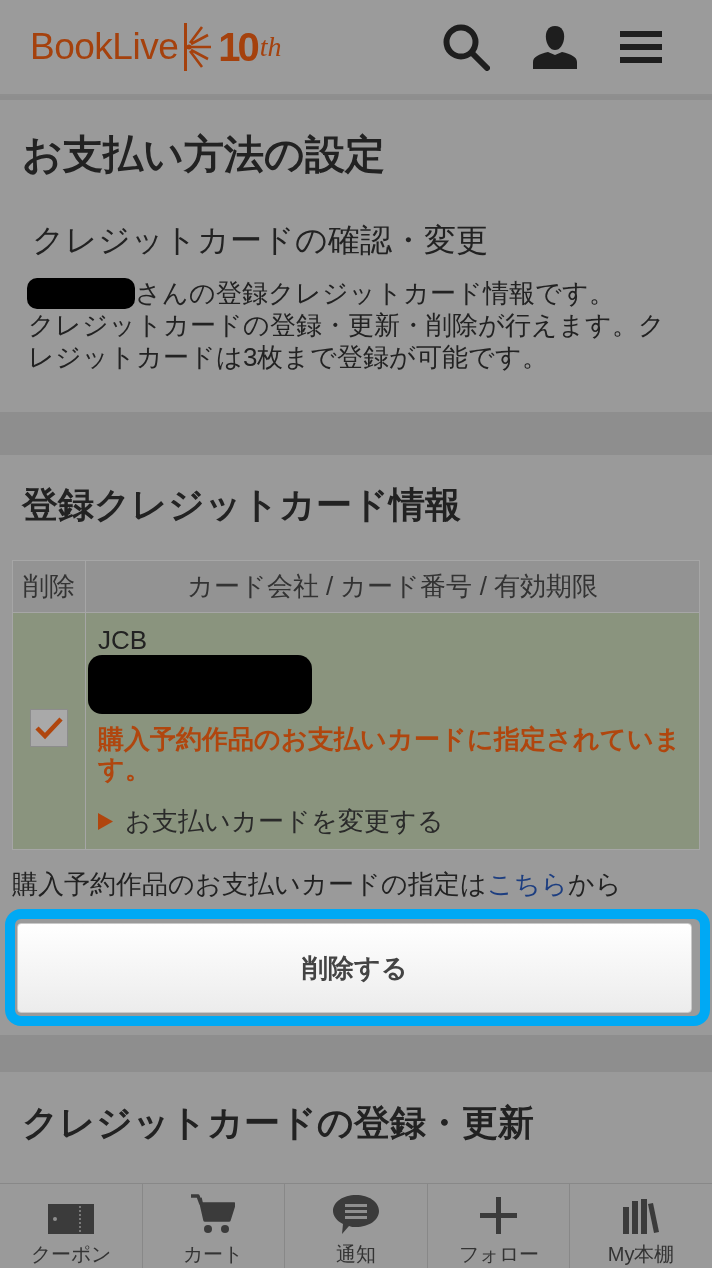  I want to click on payment-card-notice: 購入予約作品のお支払いカードに指定されています。, so click(390, 754).